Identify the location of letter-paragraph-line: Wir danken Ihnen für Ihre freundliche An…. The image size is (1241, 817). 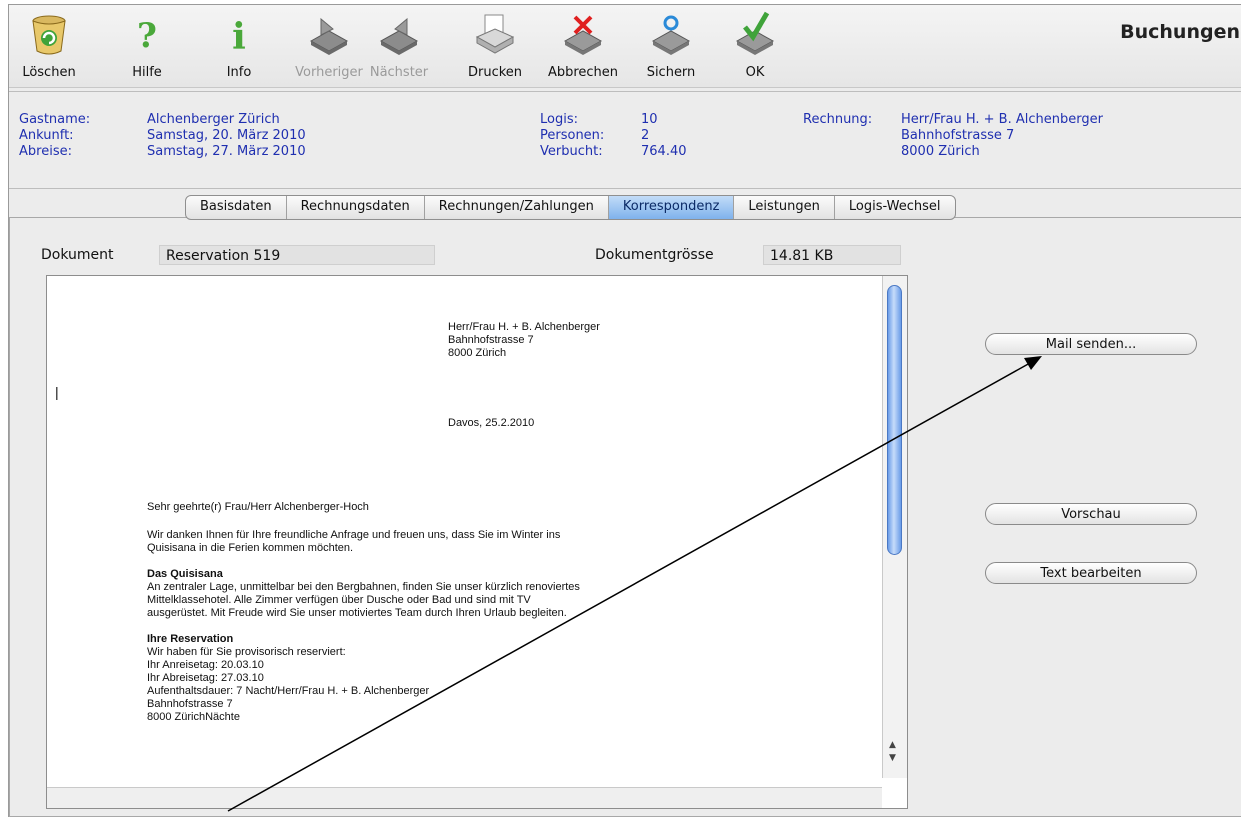
(354, 535).